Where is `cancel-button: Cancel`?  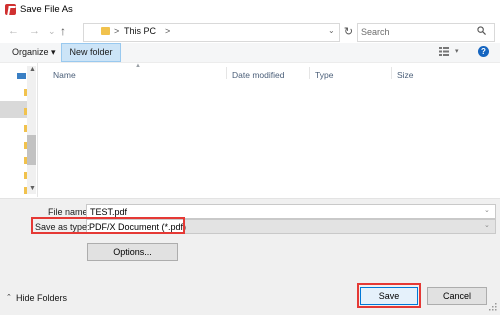 cancel-button: Cancel is located at coordinates (457, 296).